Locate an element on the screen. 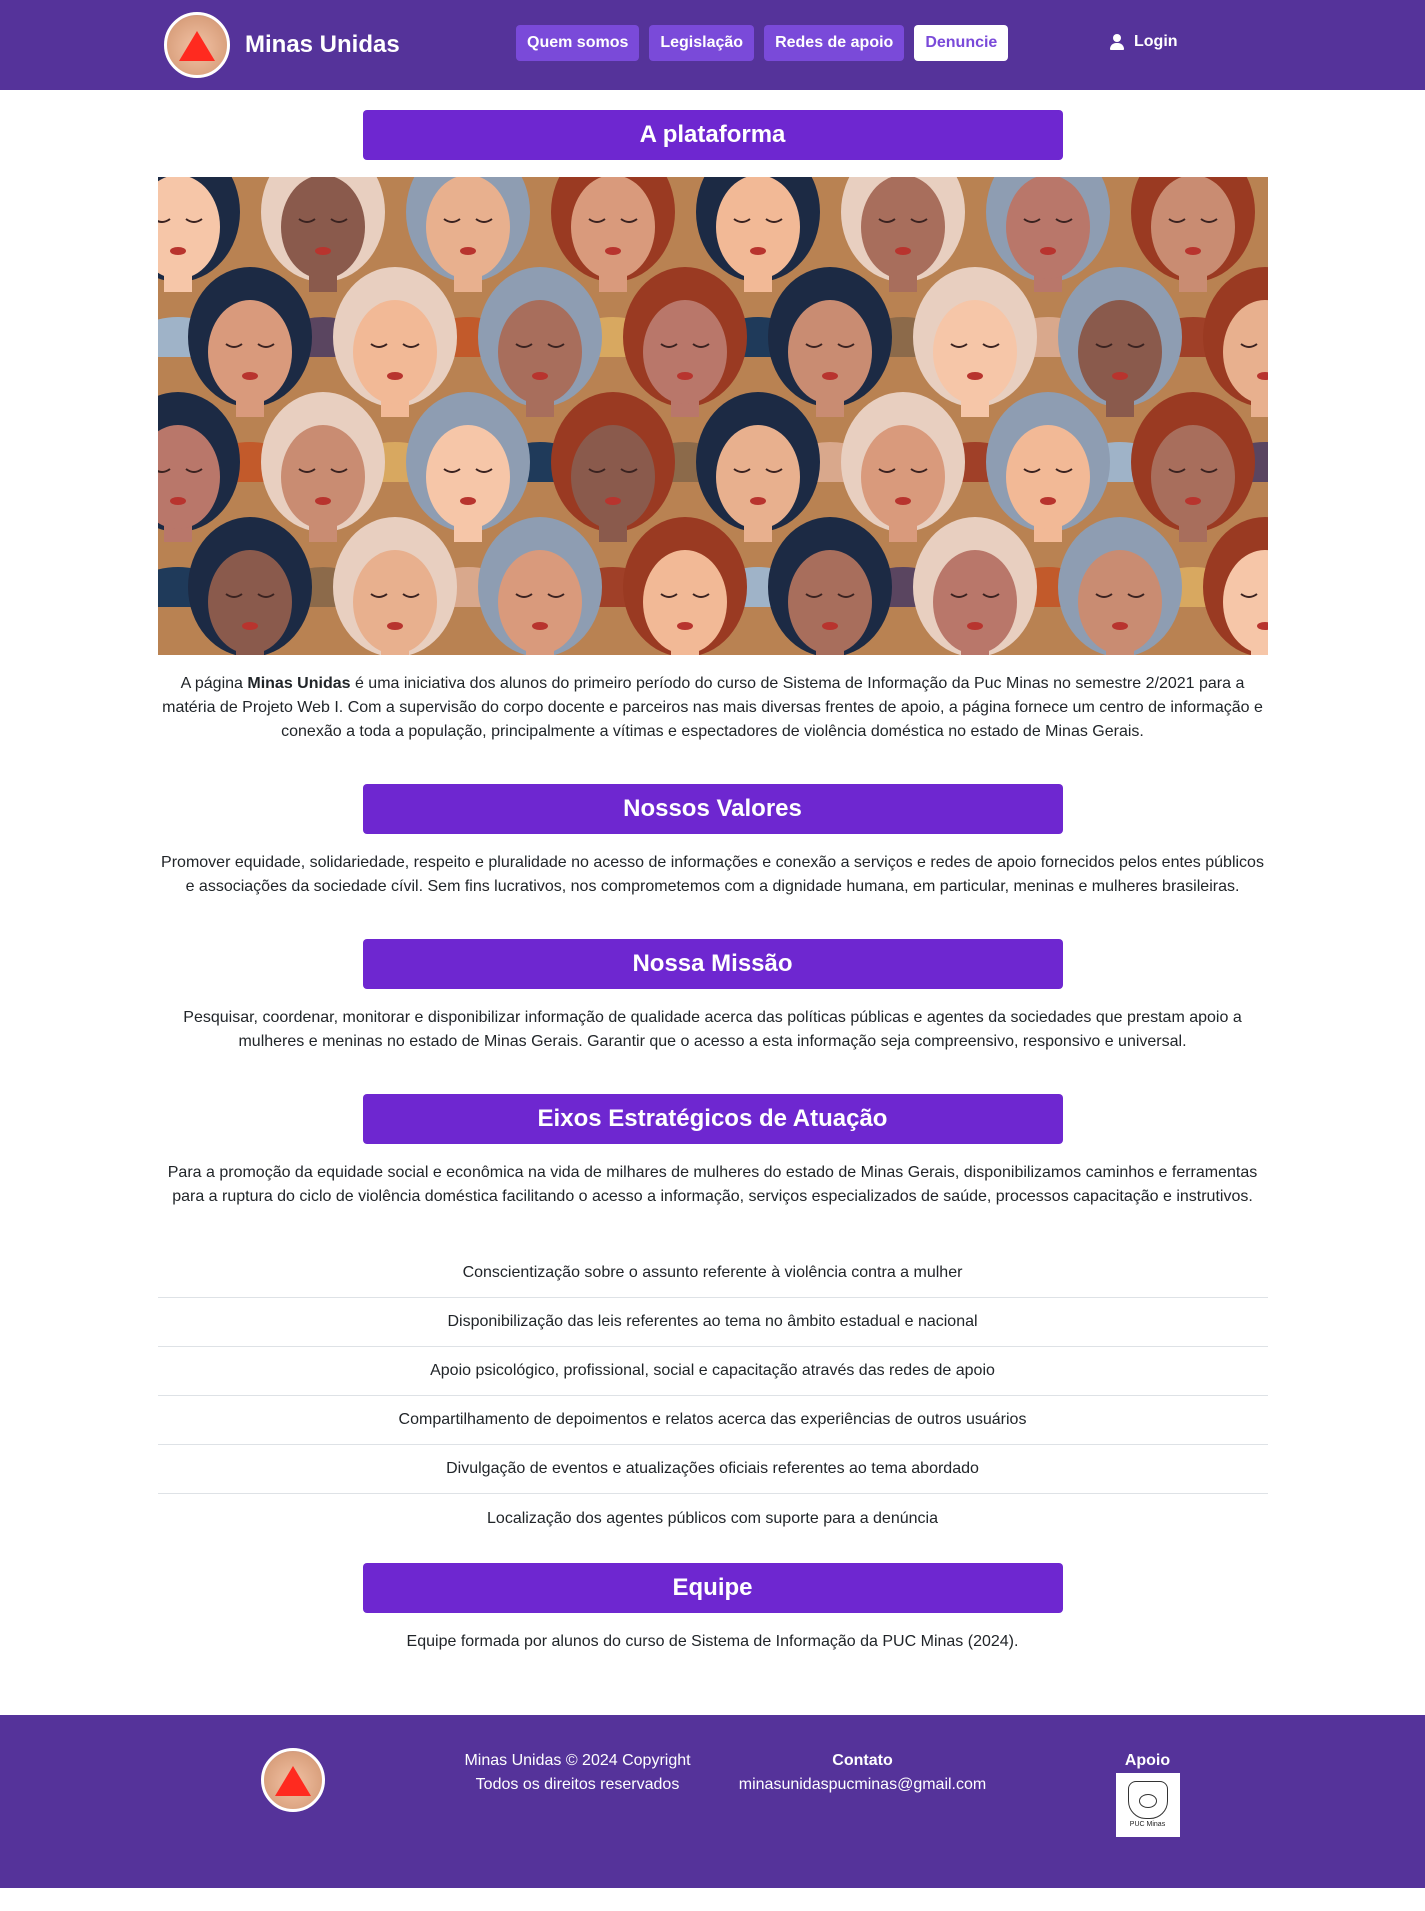  seal-label: PUC Minas is located at coordinates (1147, 1824).